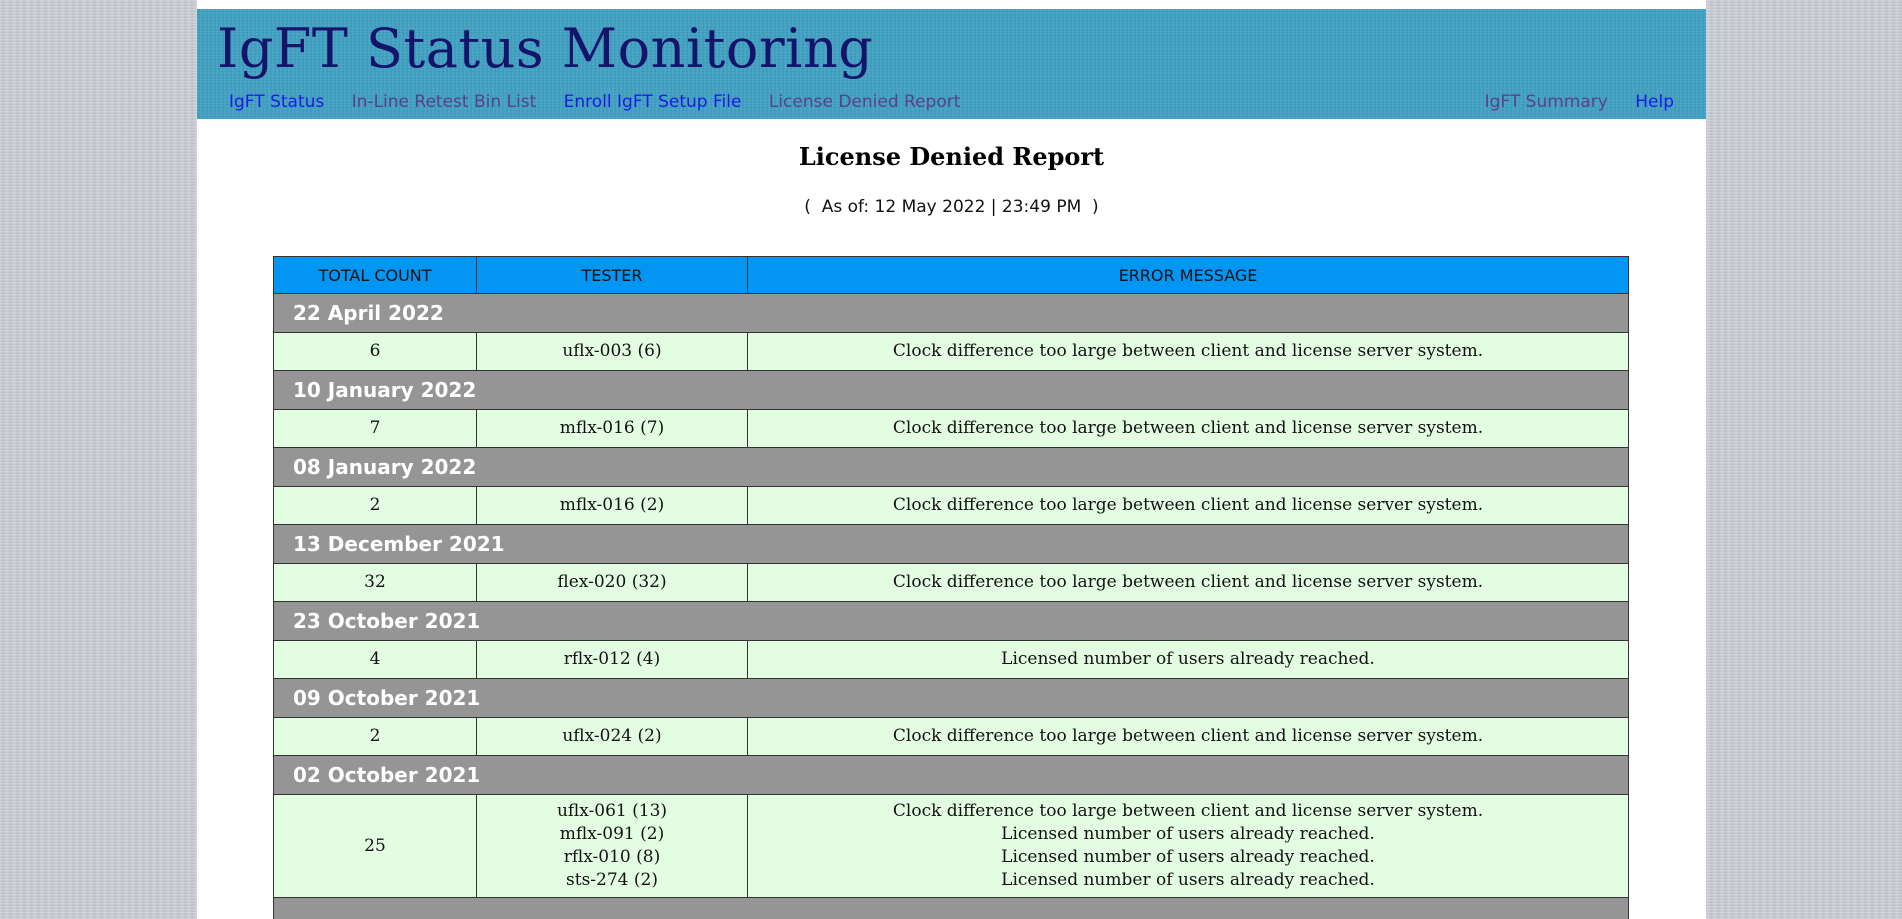  Describe the element at coordinates (653, 102) in the screenshot. I see `nav-link-enroll-igft-setup-file: Enroll IgFT Setup File` at that location.